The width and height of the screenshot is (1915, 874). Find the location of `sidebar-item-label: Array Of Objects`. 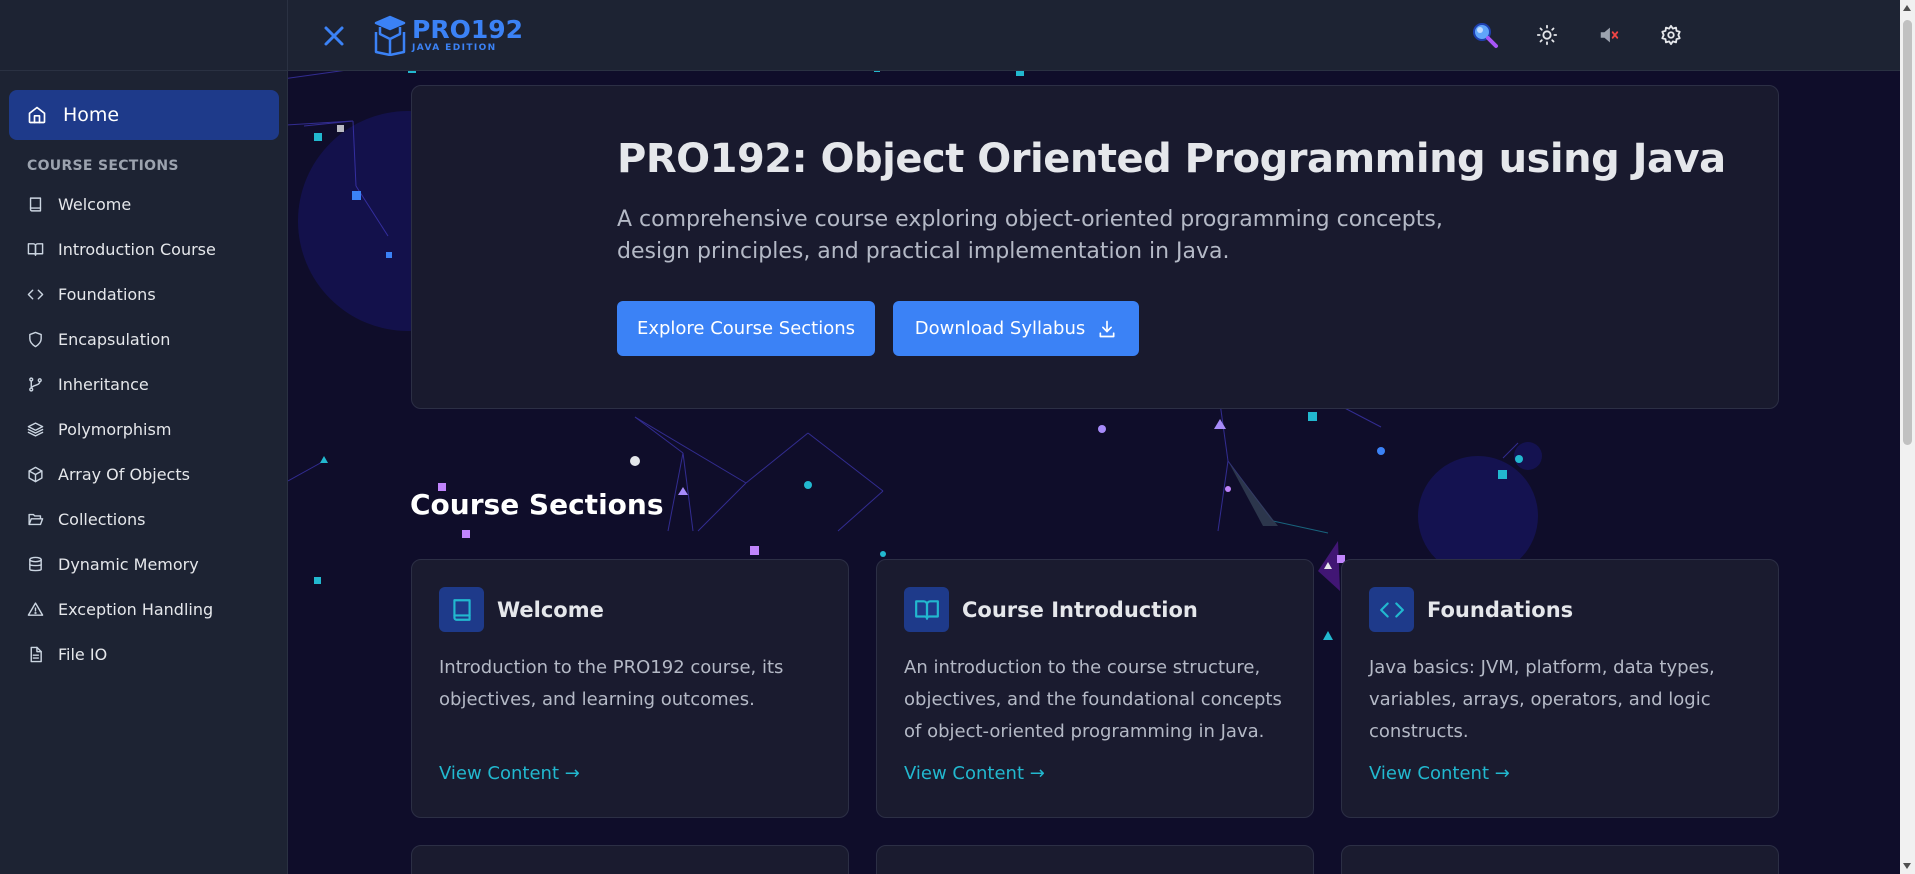

sidebar-item-label: Array Of Objects is located at coordinates (124, 474).